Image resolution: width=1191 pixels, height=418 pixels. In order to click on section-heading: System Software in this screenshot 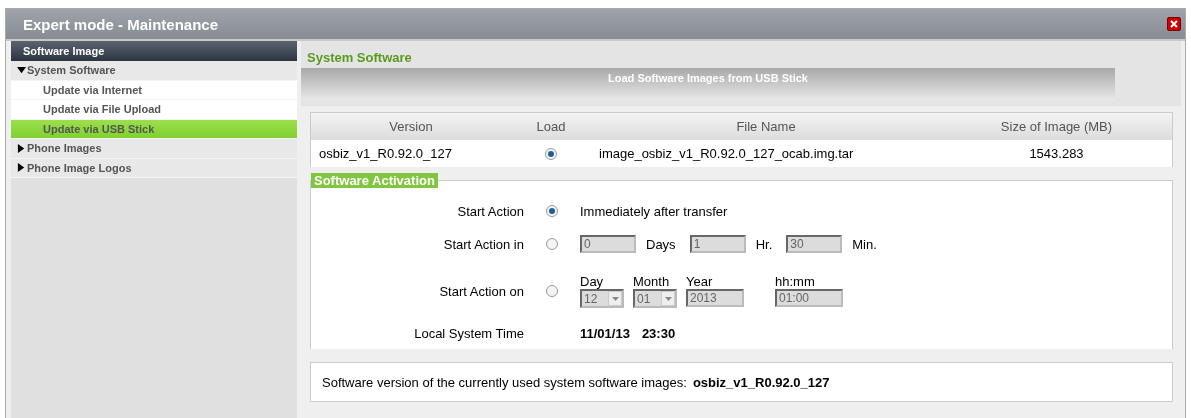, I will do `click(359, 58)`.